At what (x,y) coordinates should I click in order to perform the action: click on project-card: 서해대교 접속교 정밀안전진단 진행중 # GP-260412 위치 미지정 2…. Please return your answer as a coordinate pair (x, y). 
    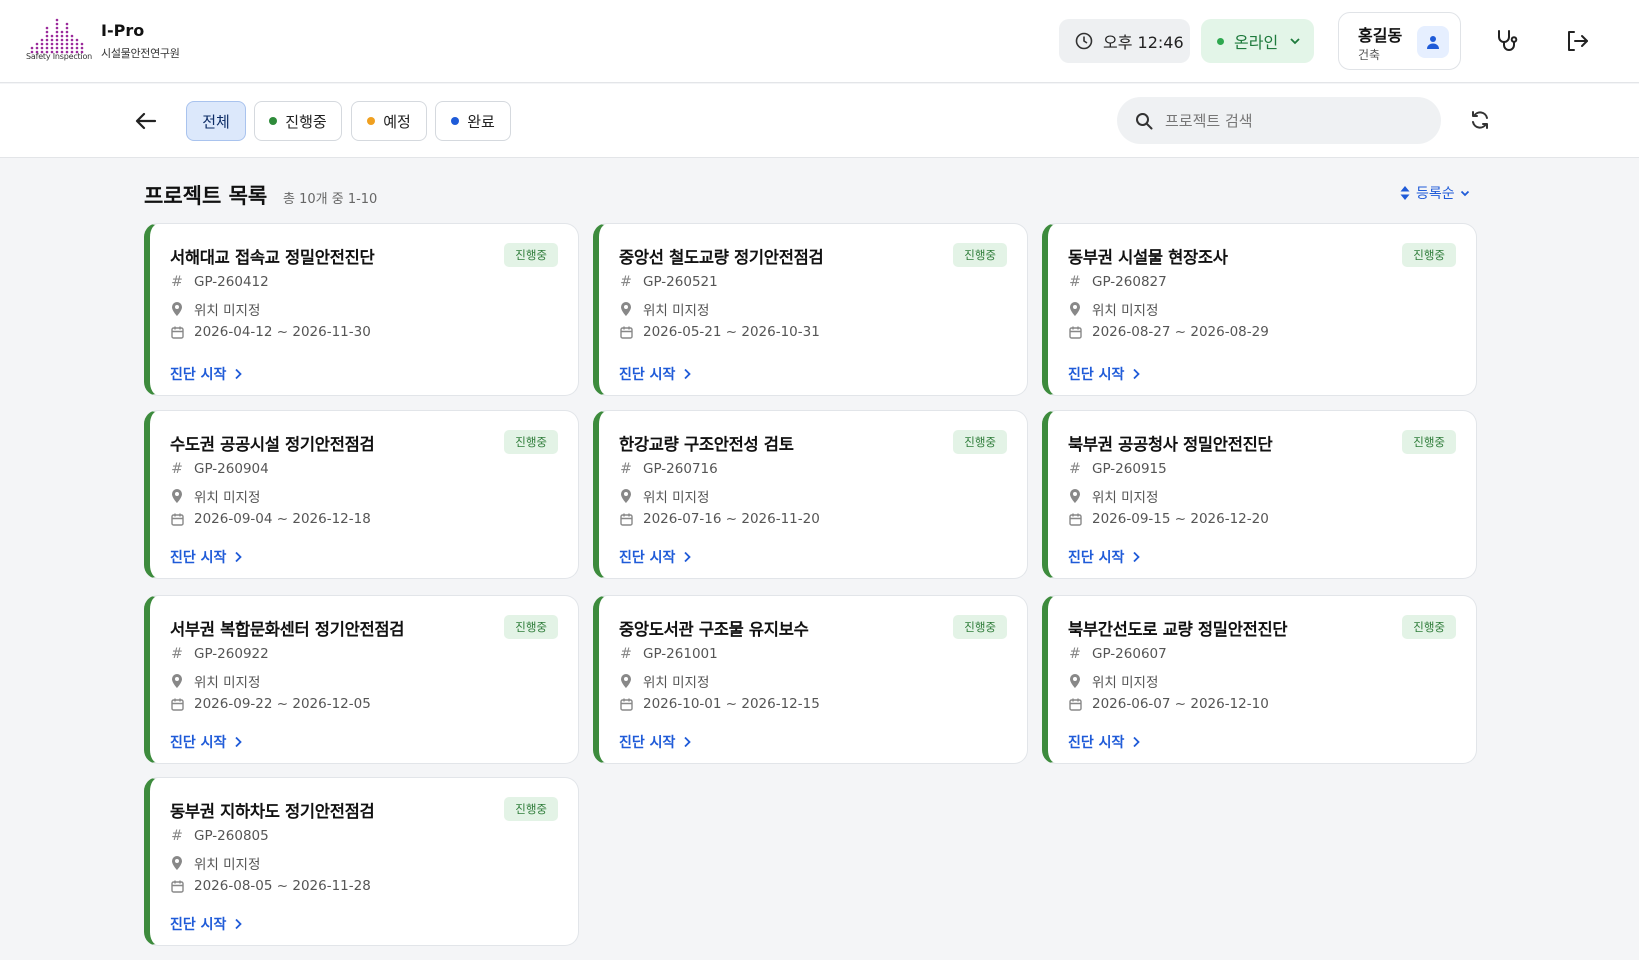
    Looking at the image, I should click on (361, 309).